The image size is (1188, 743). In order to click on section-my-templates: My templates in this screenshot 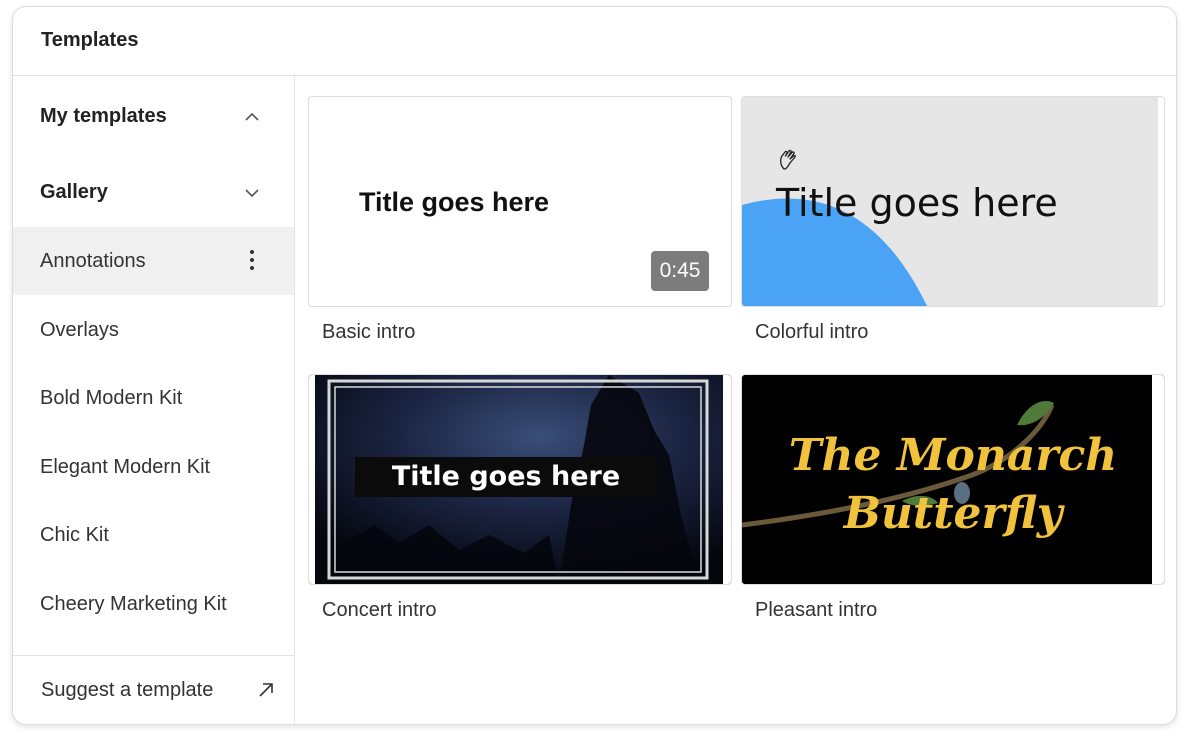, I will do `click(153, 116)`.